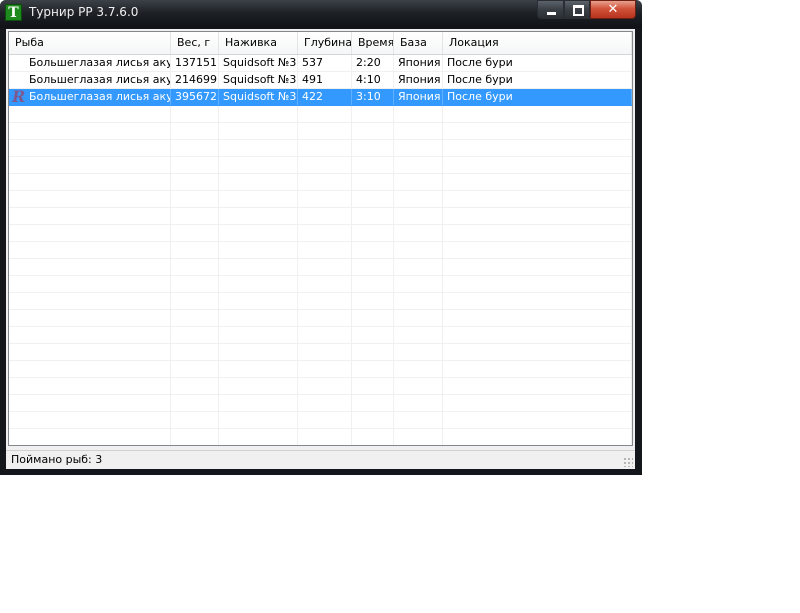 This screenshot has width=800, height=613. What do you see at coordinates (537, 43) in the screenshot?
I see `column-header-location: Локация` at bounding box center [537, 43].